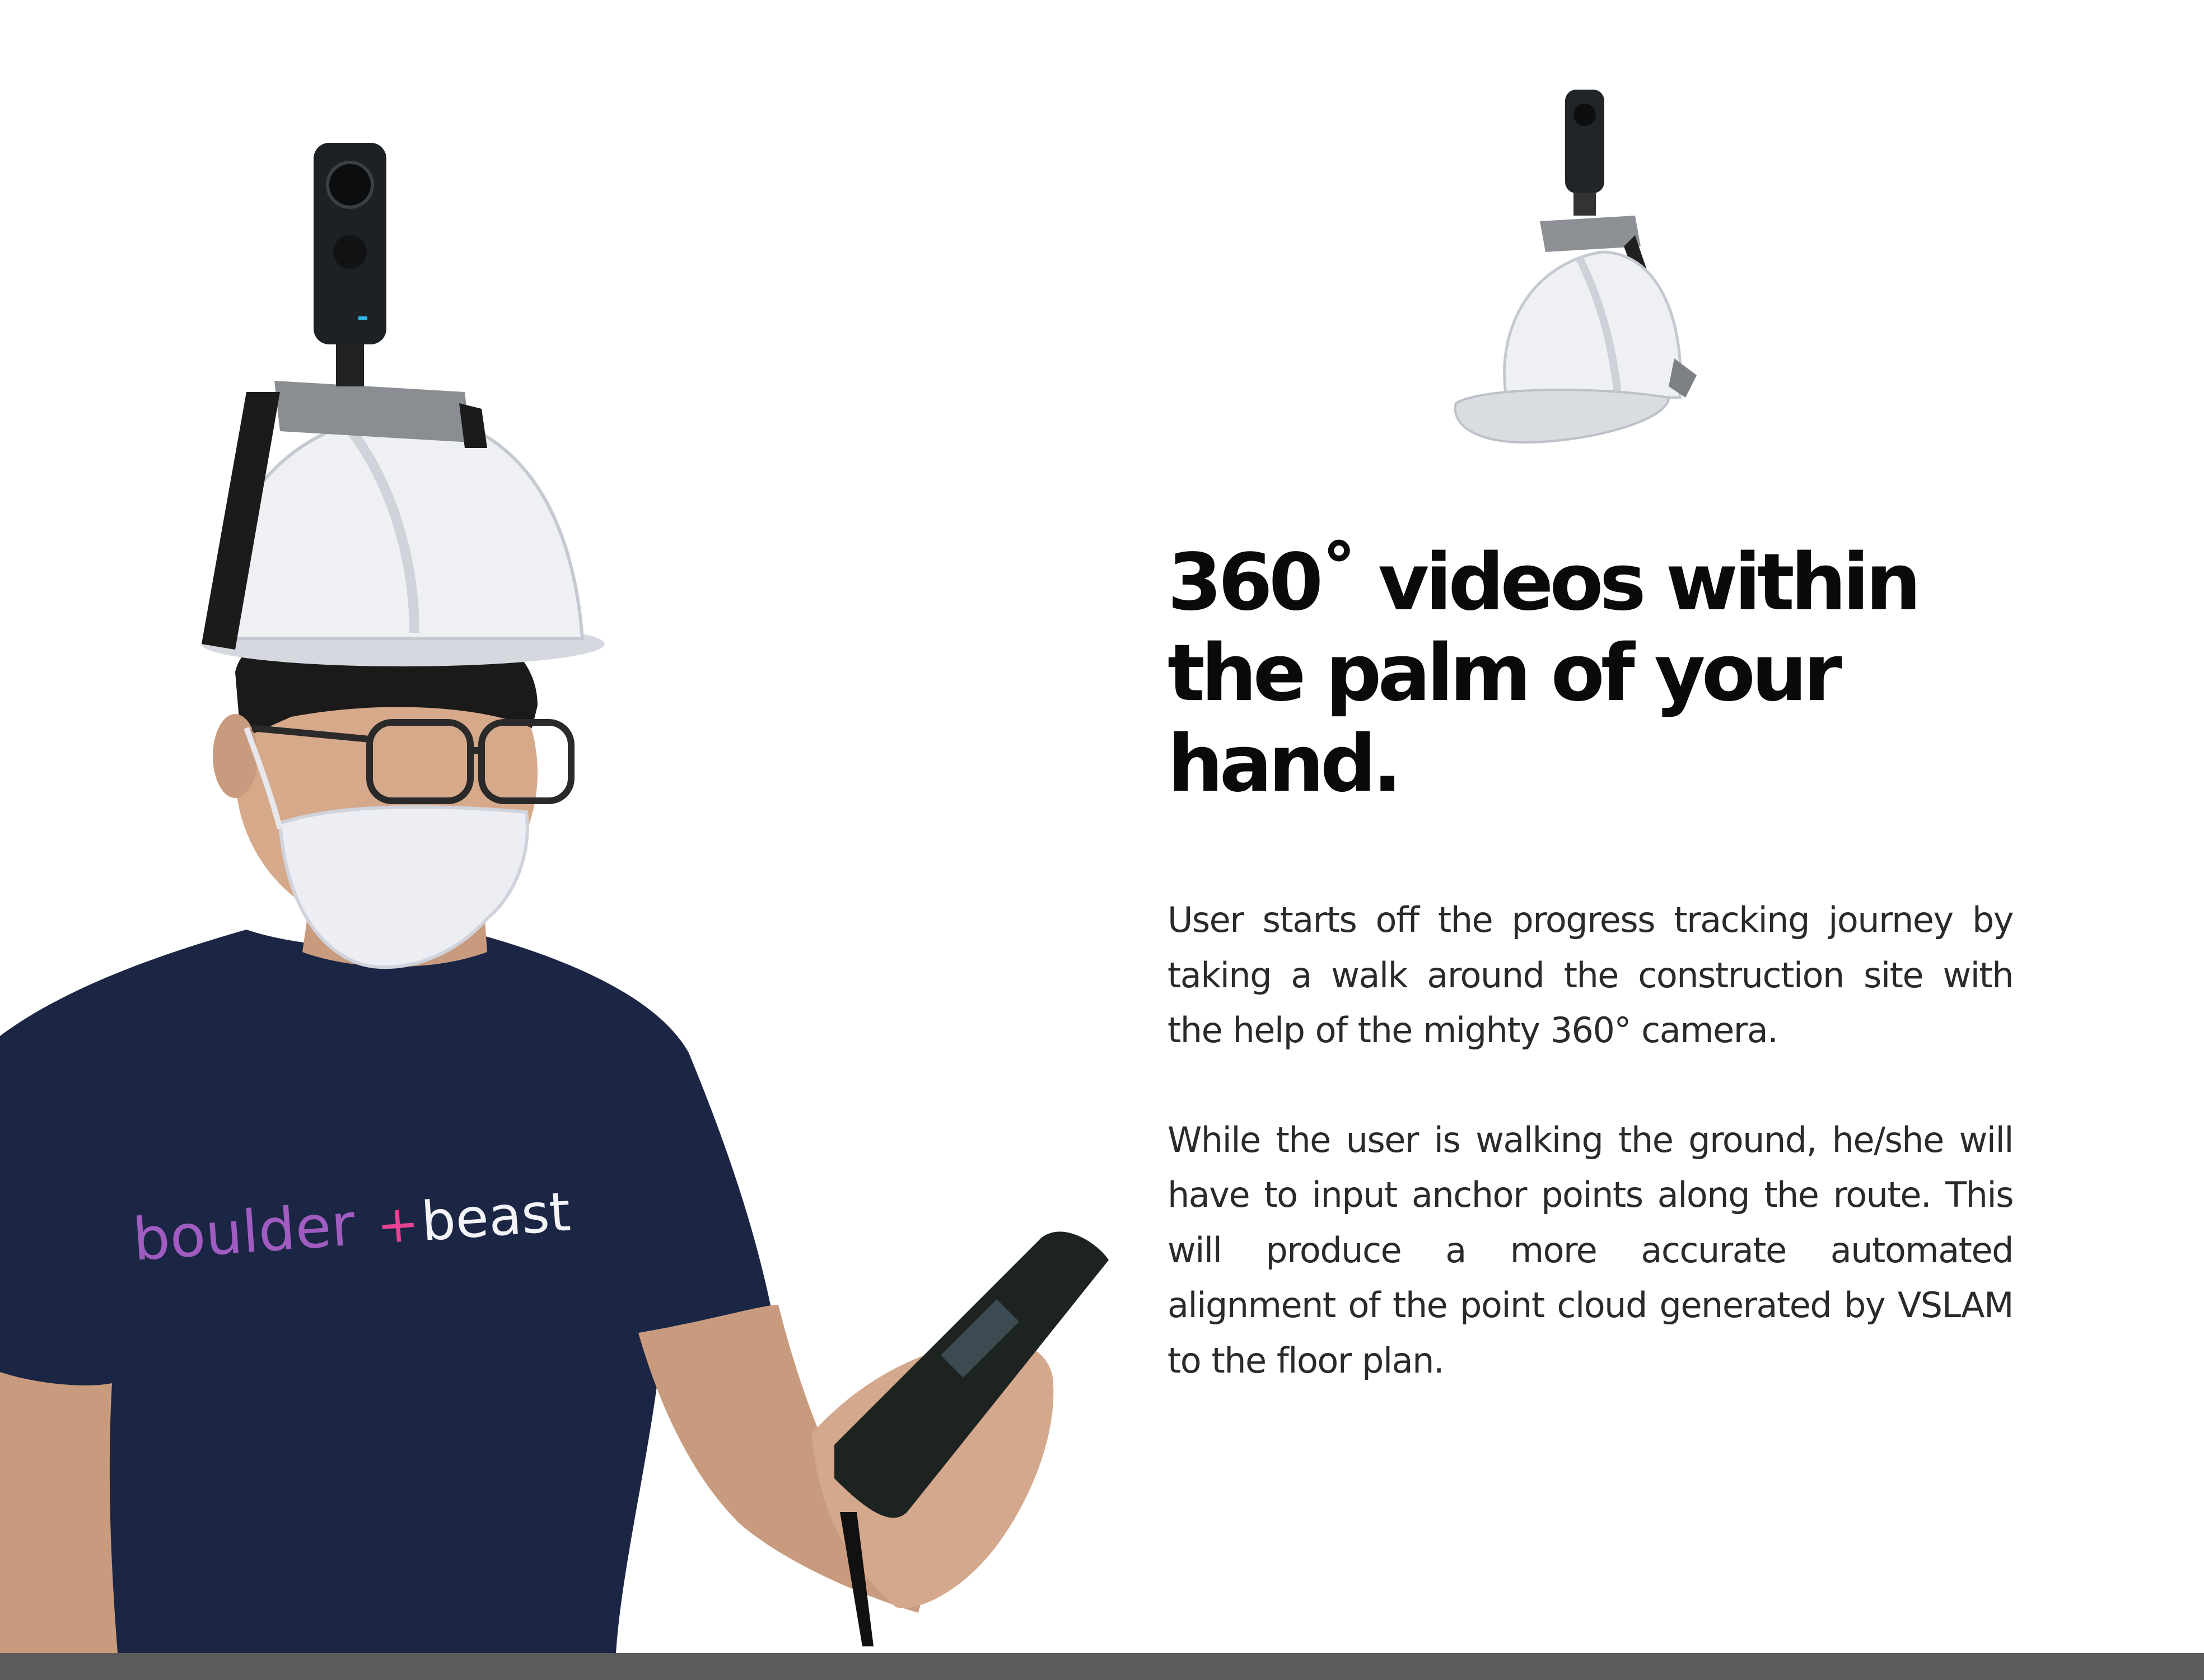  I want to click on shirt-logo-word2: beast, so click(496, 1217).